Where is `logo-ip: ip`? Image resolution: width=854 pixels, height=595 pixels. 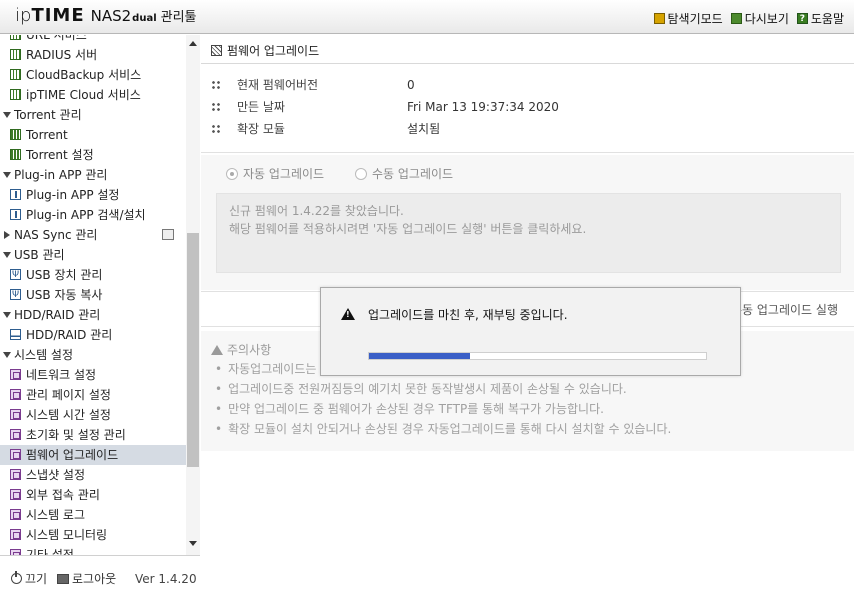
logo-ip: ip is located at coordinates (23, 15).